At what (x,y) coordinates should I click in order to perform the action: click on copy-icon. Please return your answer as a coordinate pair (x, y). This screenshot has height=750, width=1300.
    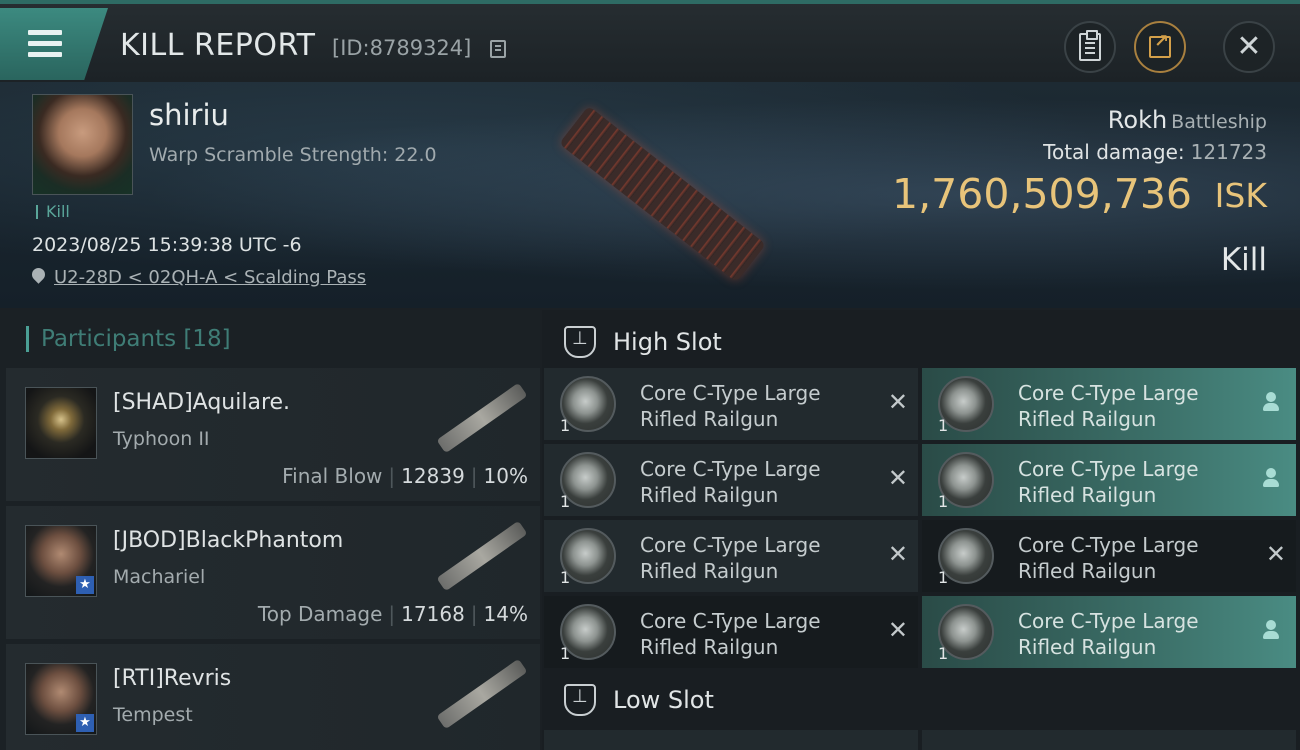
    Looking at the image, I should click on (498, 49).